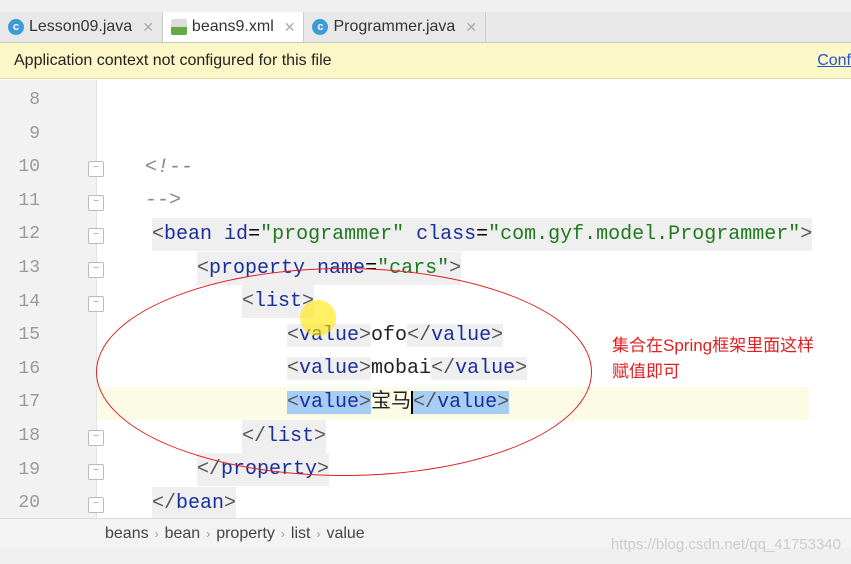 The width and height of the screenshot is (851, 564). I want to click on note-line: 赋值即可, so click(646, 371).